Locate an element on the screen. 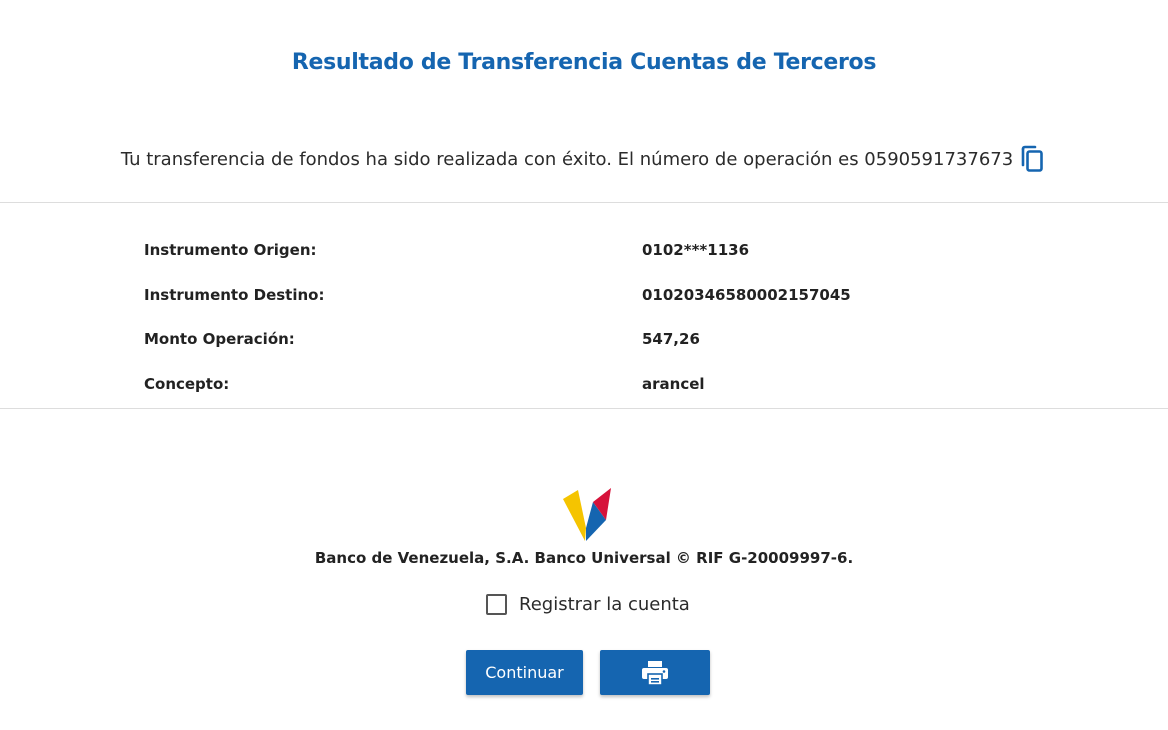  printer-icon is located at coordinates (655, 673).